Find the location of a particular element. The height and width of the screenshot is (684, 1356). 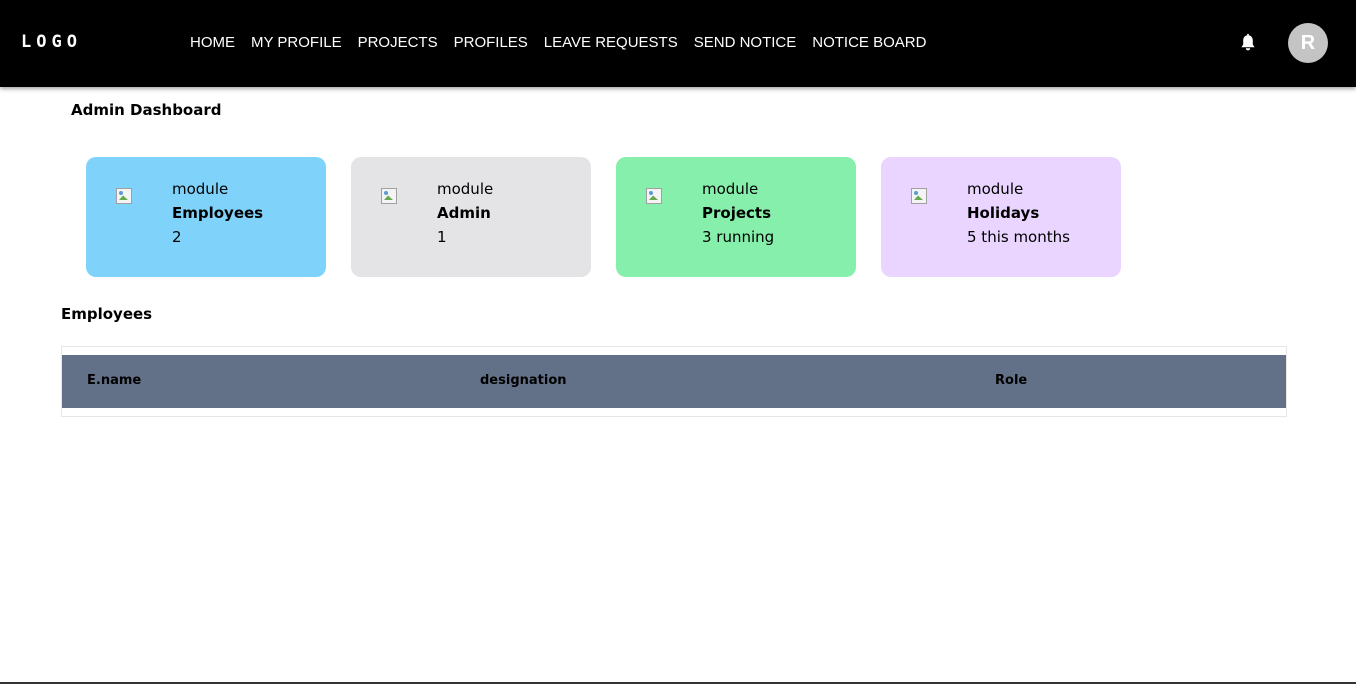

table-header: E.name designation Role is located at coordinates (674, 381).